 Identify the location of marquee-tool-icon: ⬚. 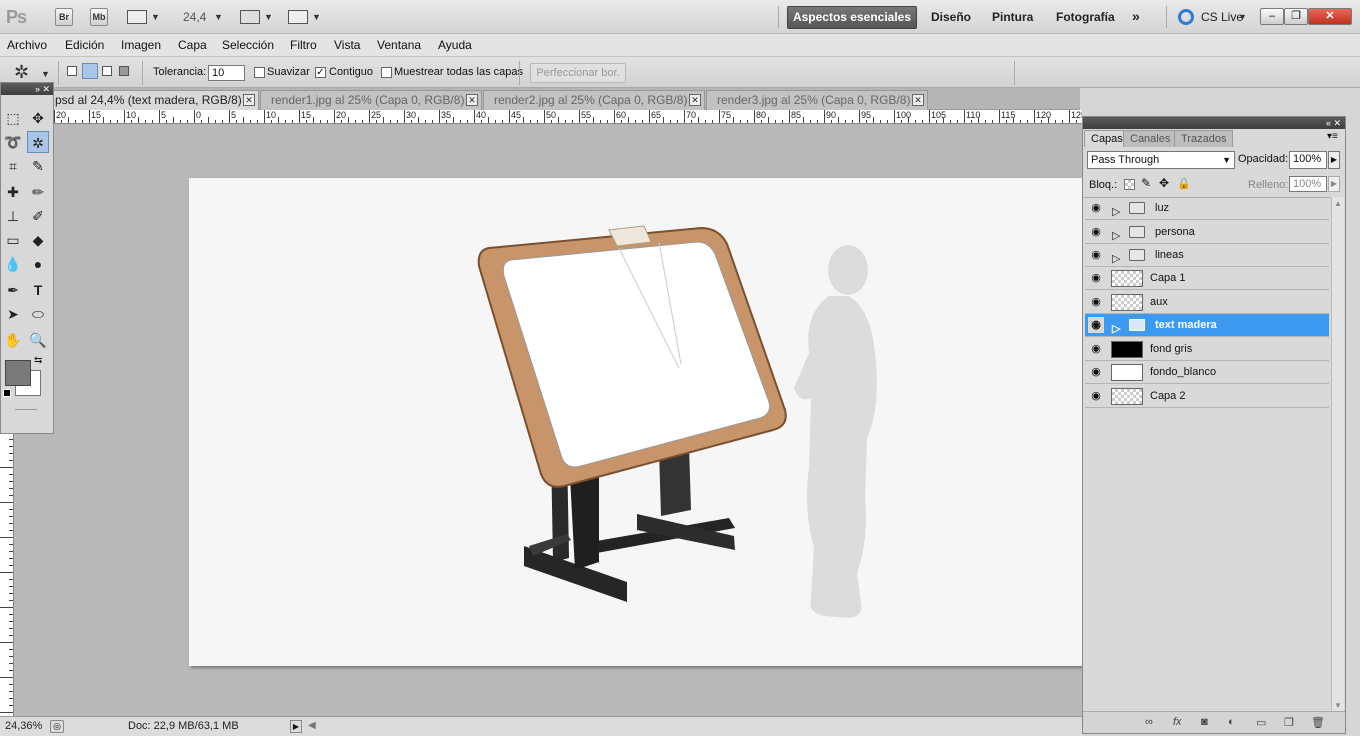
(13, 118).